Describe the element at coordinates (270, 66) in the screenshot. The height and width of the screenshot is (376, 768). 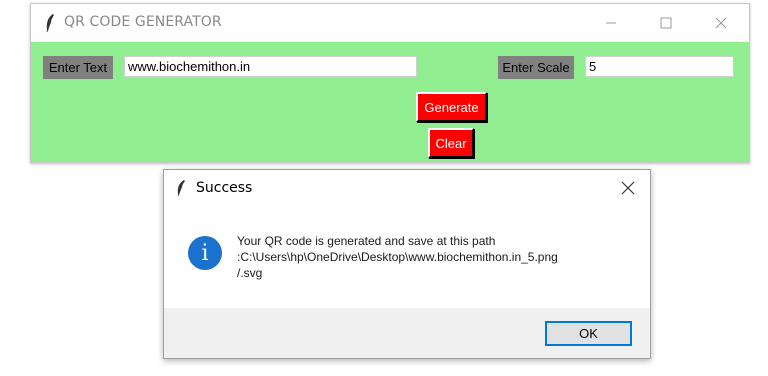
I see `text-input: www.biochemithon.in` at that location.